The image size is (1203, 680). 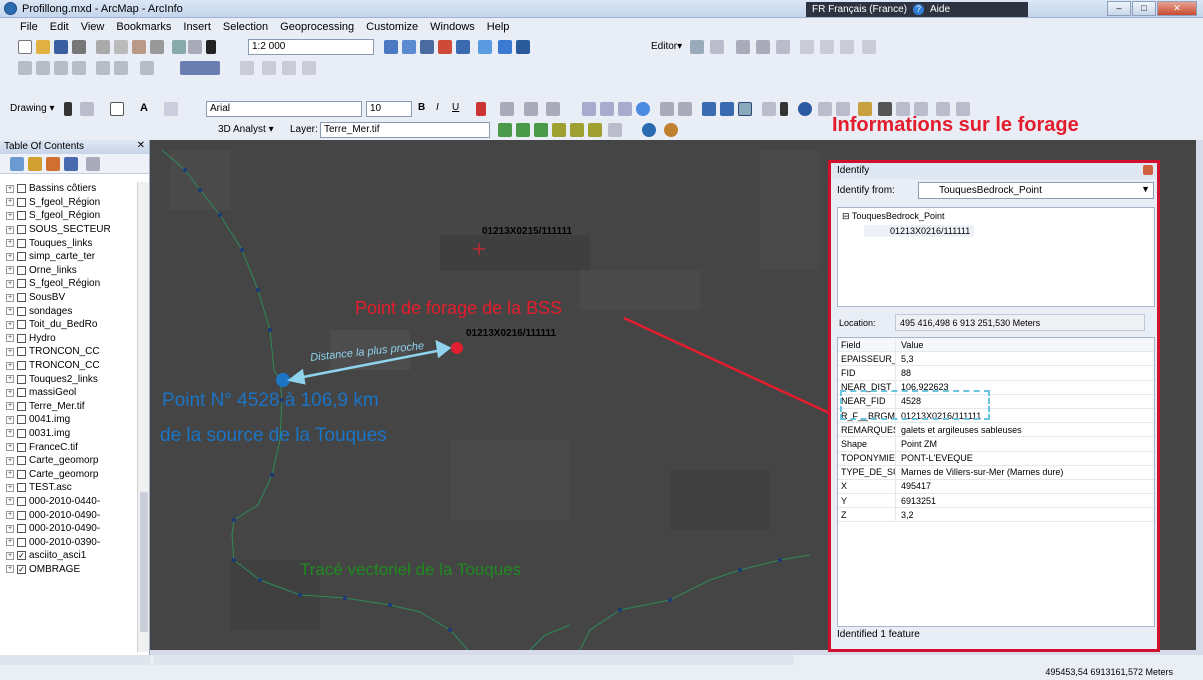 I want to click on menu-selection: Selection, so click(x=245, y=27).